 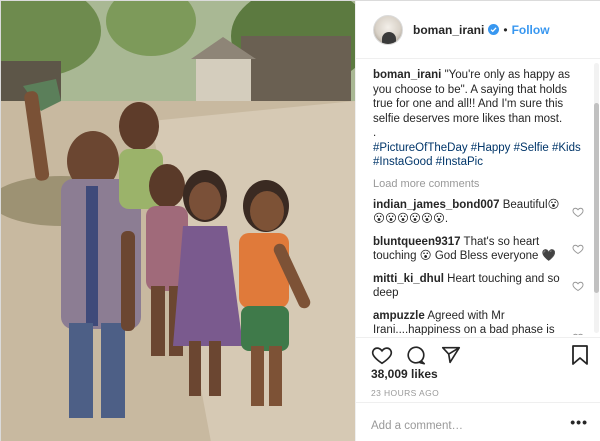 I want to click on comment-bubble-icon, so click(x=416, y=355).